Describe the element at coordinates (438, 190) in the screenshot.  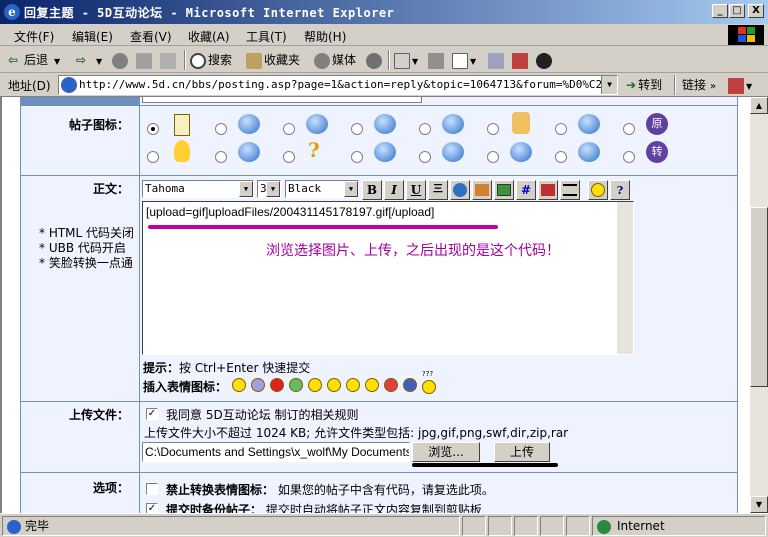
I see `center-button: 三` at that location.